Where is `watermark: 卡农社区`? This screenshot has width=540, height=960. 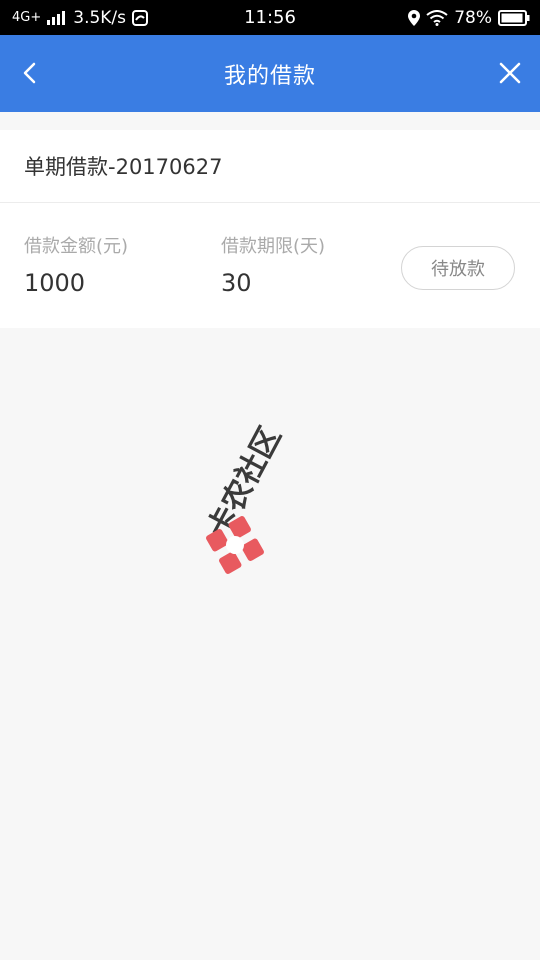 watermark: 卡农社区 is located at coordinates (273, 485).